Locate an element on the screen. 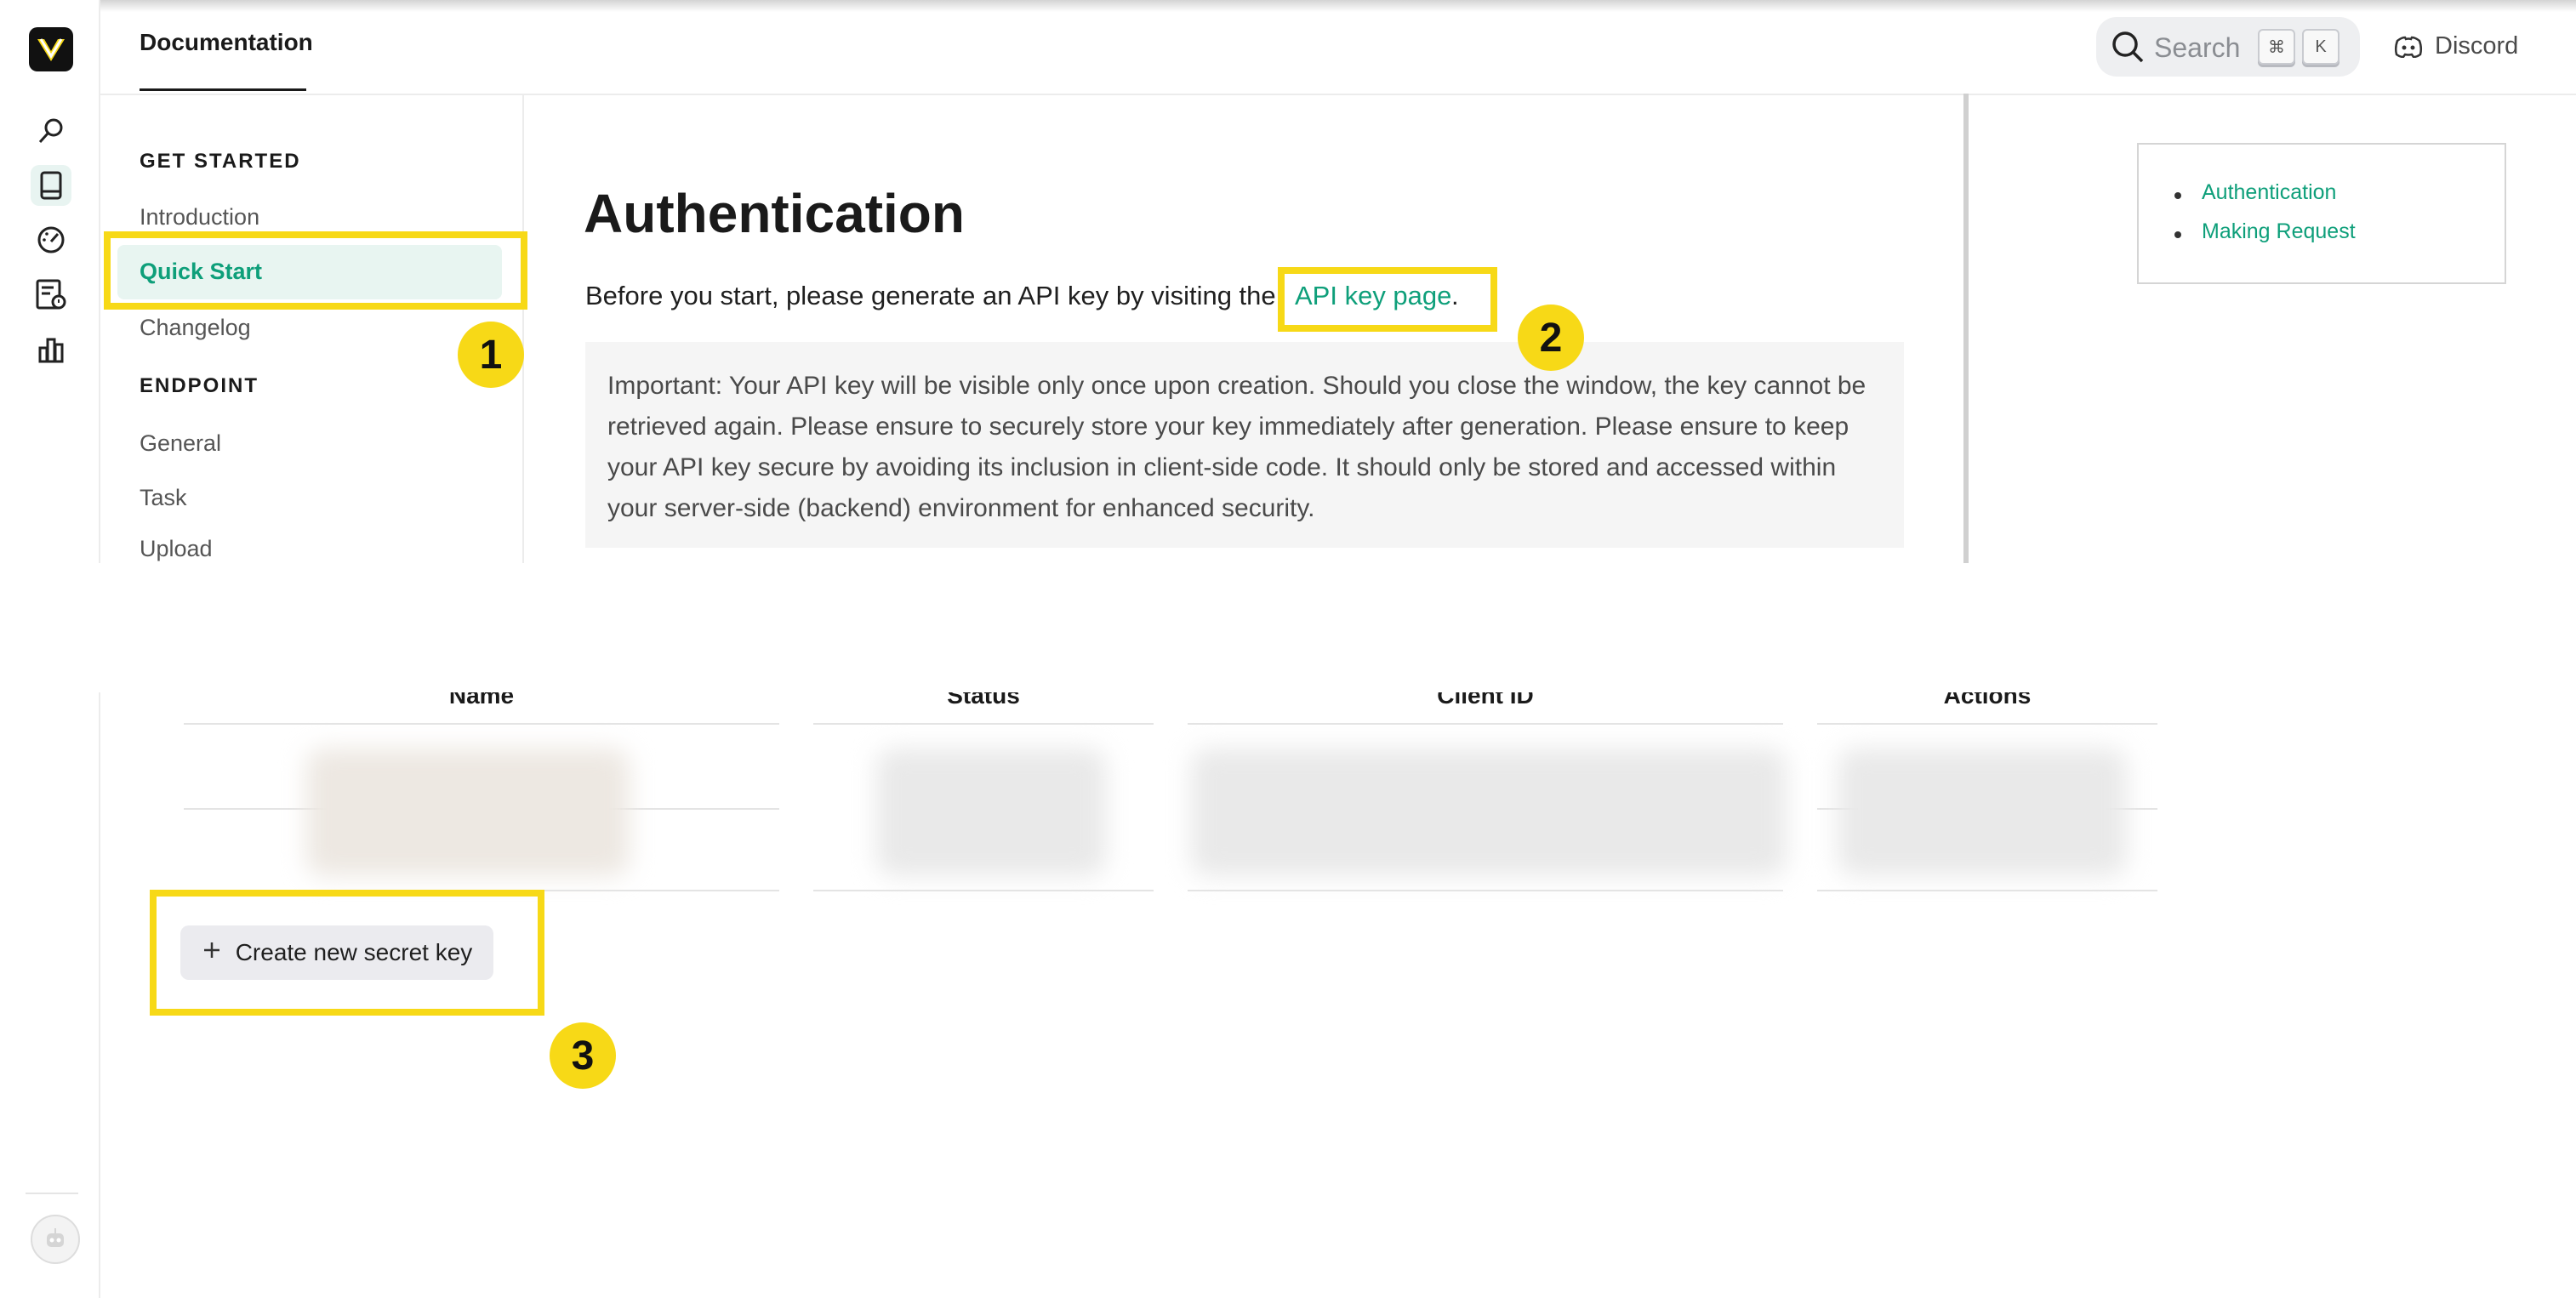 Image resolution: width=2576 pixels, height=1298 pixels. column-header-actions: Actions is located at coordinates (1987, 701).